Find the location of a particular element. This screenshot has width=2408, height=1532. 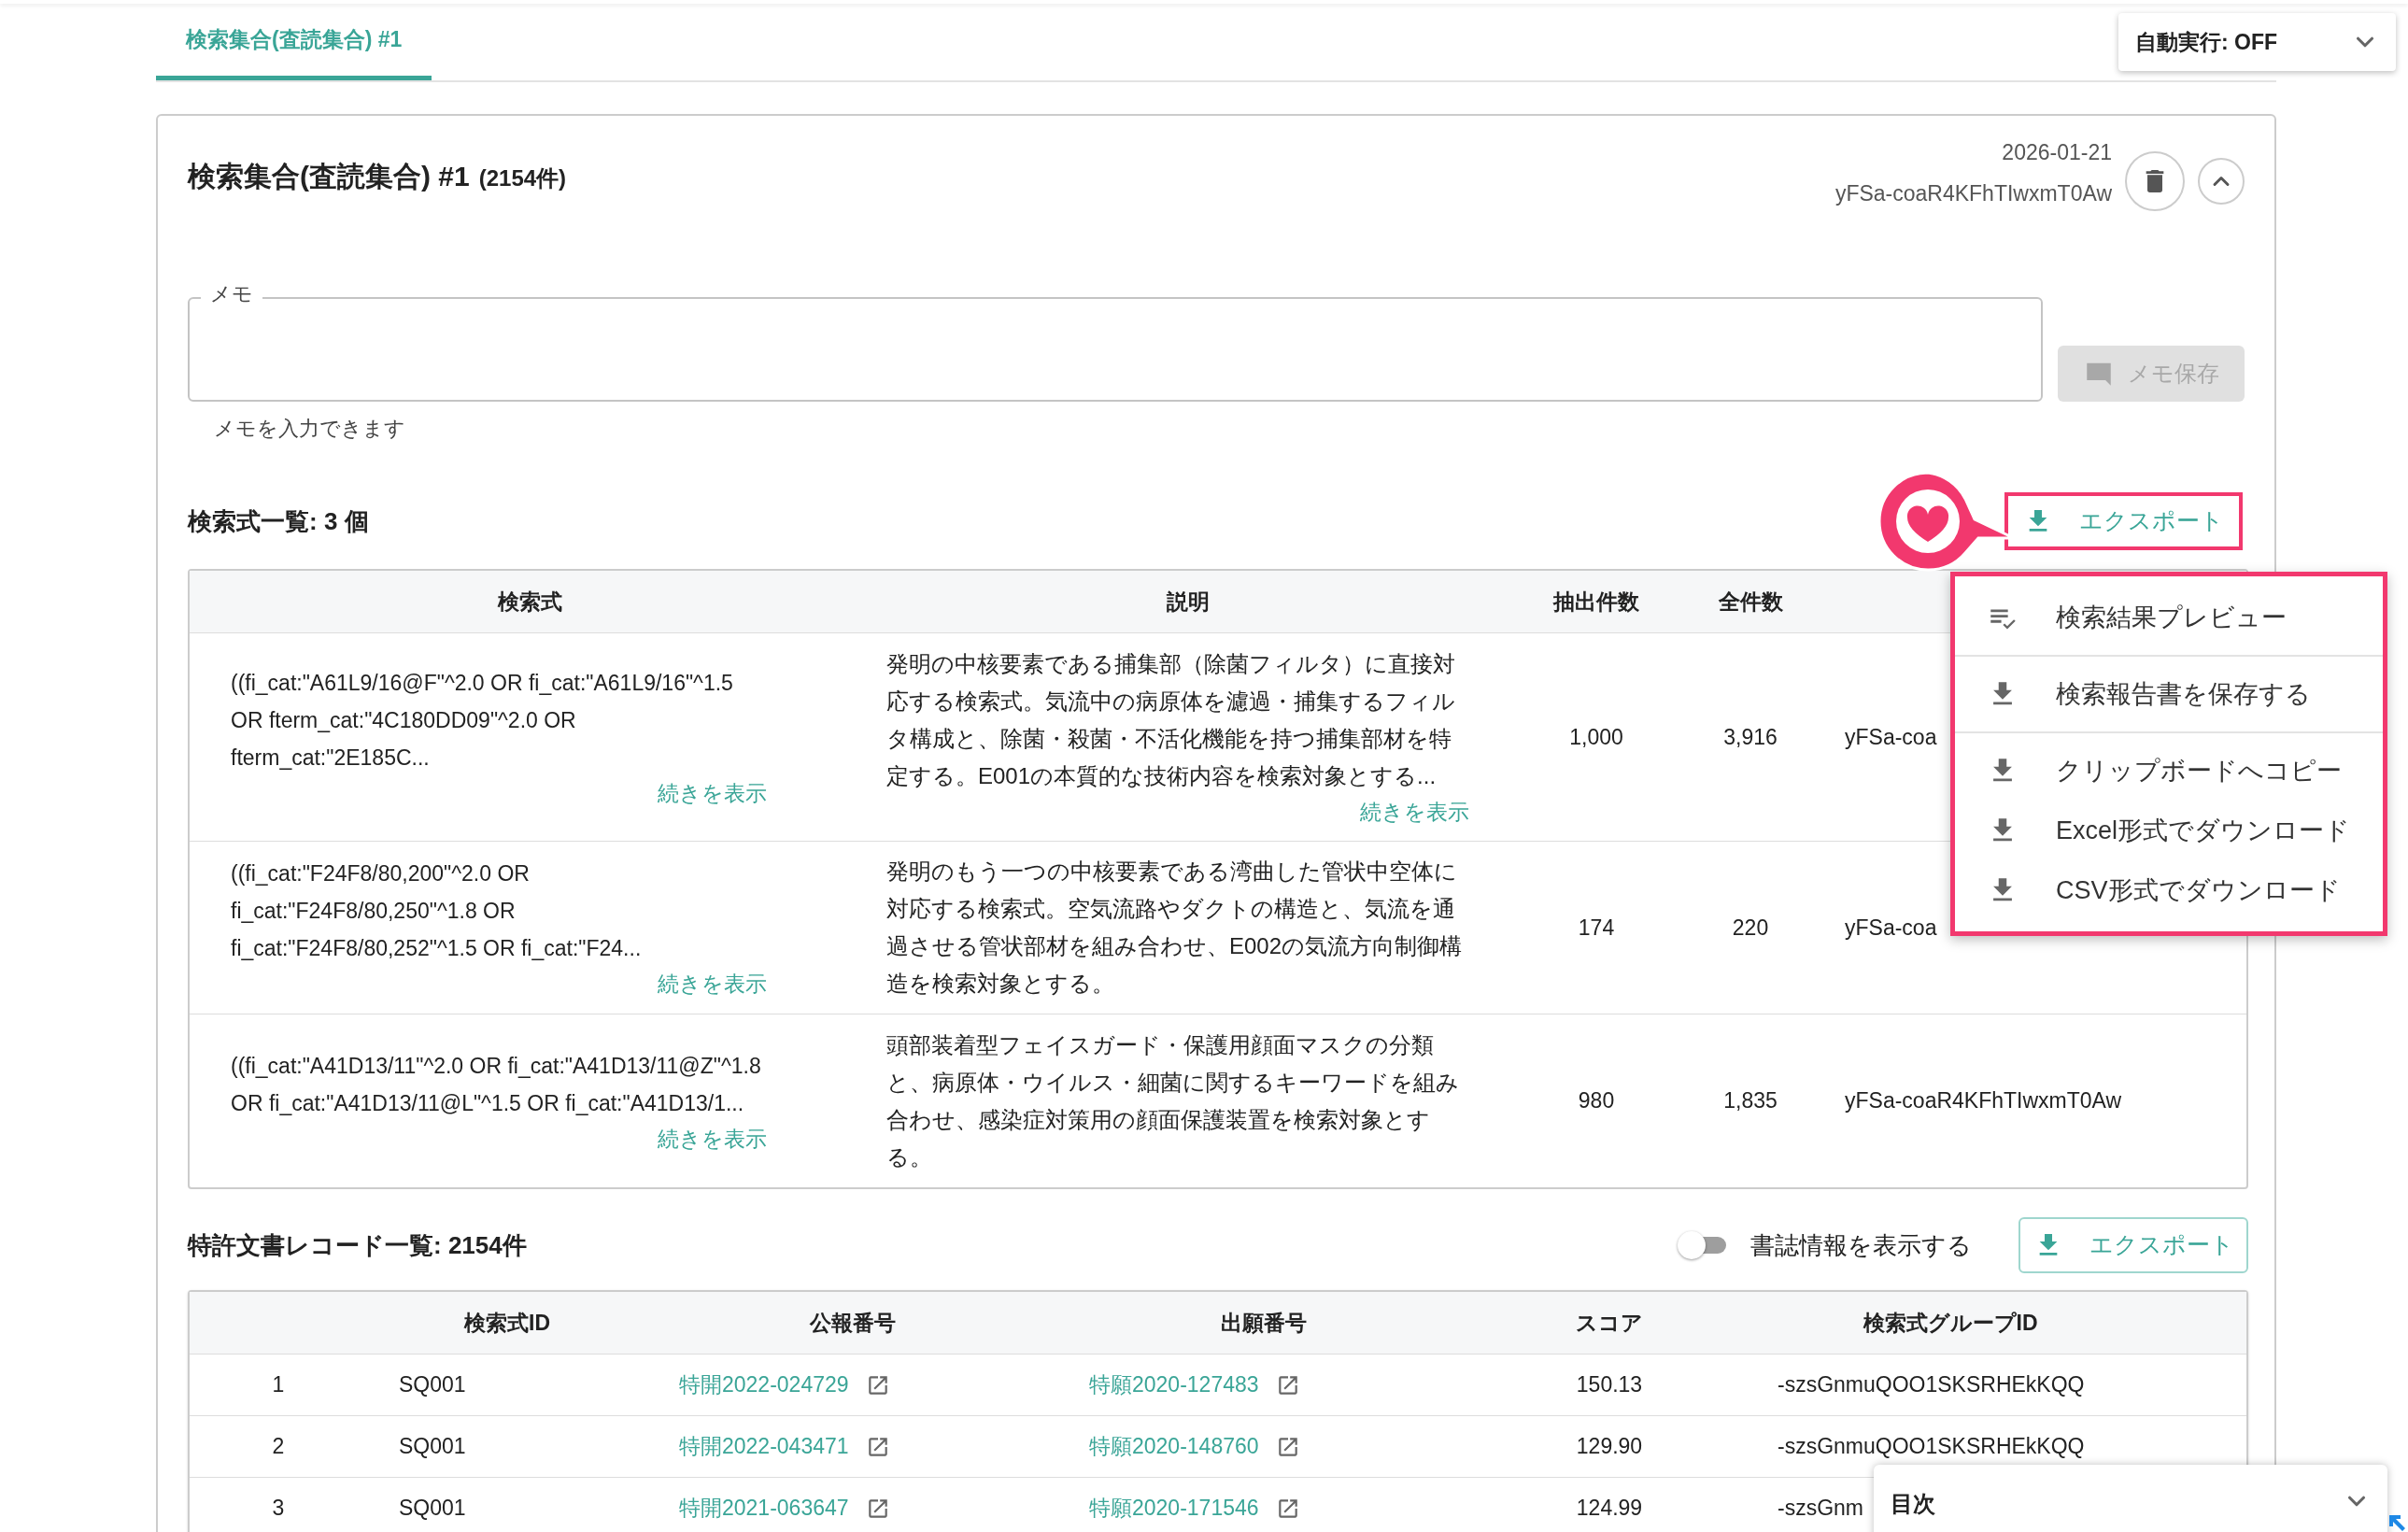

column-header: 全件数 is located at coordinates (1750, 602).